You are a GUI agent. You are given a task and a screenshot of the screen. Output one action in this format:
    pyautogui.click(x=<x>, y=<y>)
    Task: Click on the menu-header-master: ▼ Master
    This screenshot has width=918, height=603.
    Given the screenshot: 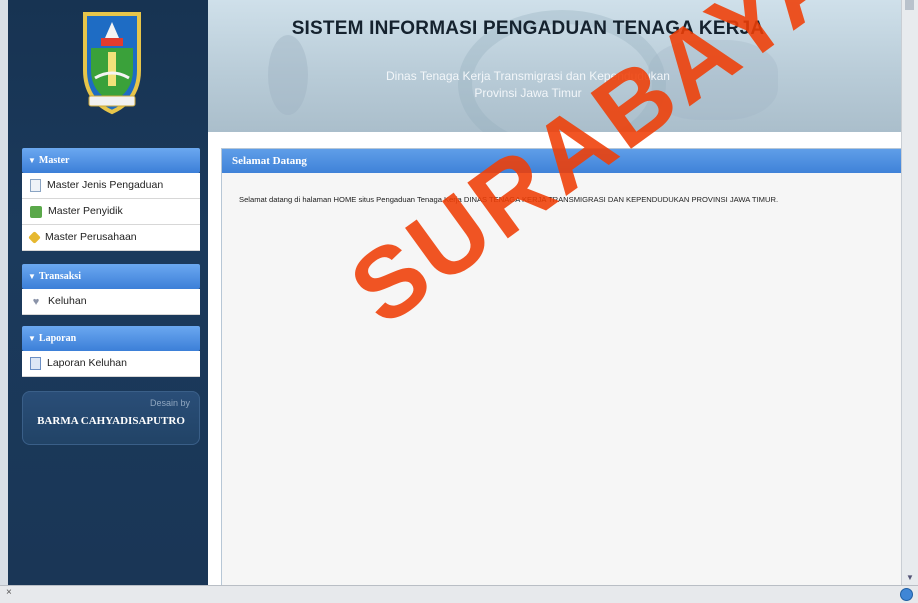 What is the action you would take?
    pyautogui.click(x=111, y=160)
    